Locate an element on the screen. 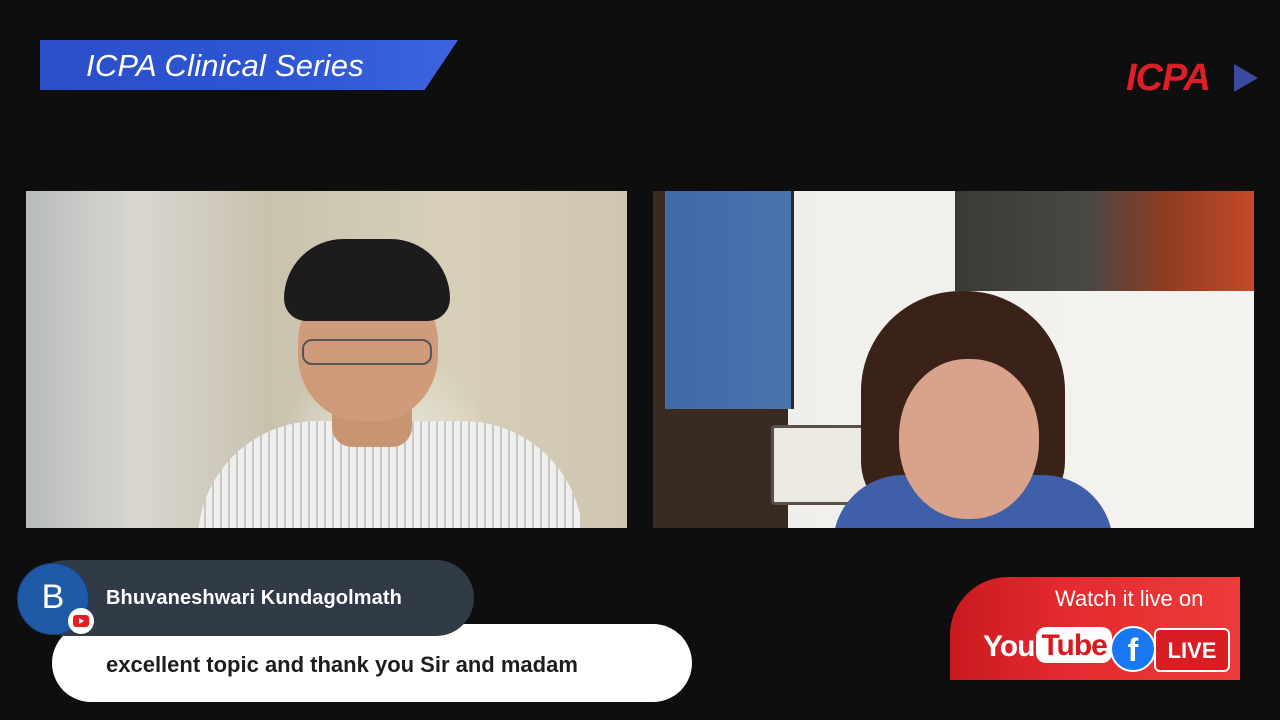 This screenshot has width=1280, height=720. facebook-icon: f is located at coordinates (1133, 649).